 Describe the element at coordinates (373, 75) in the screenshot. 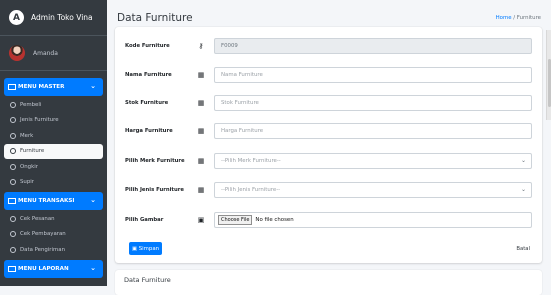

I see `nama-furniture-input: Nama Furniture` at that location.